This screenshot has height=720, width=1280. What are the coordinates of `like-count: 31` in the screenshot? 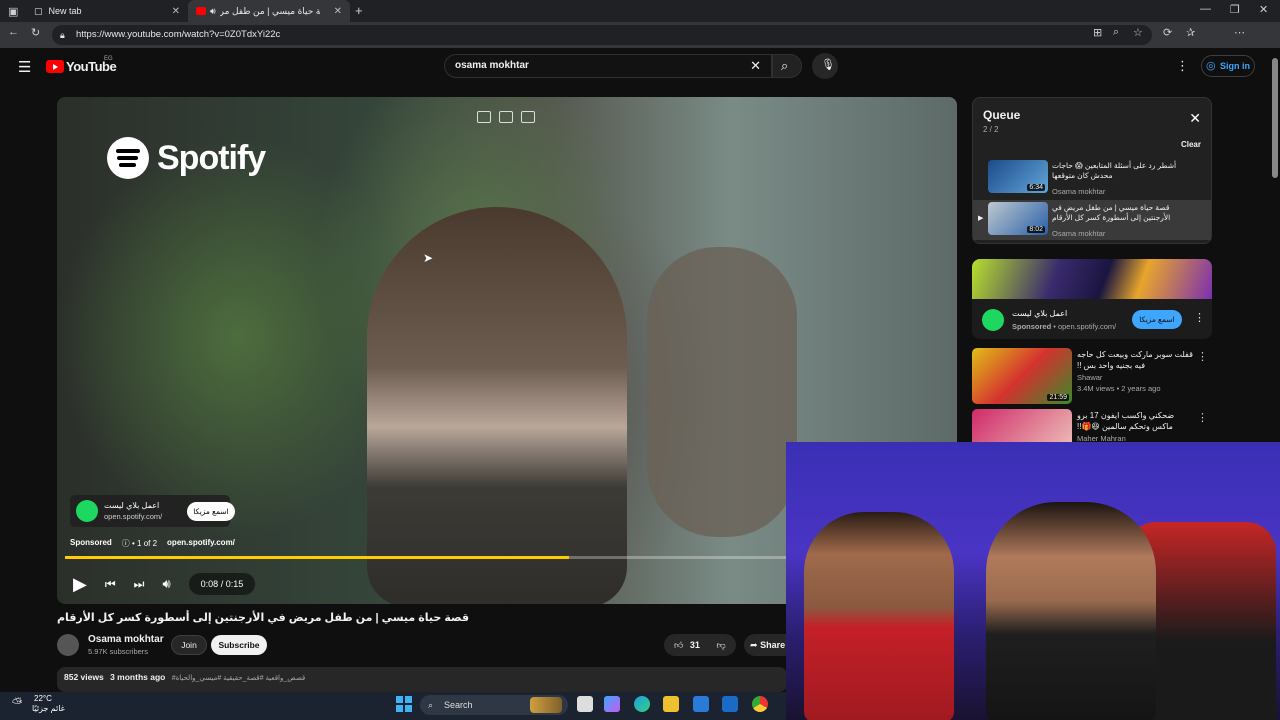 It's located at (695, 645).